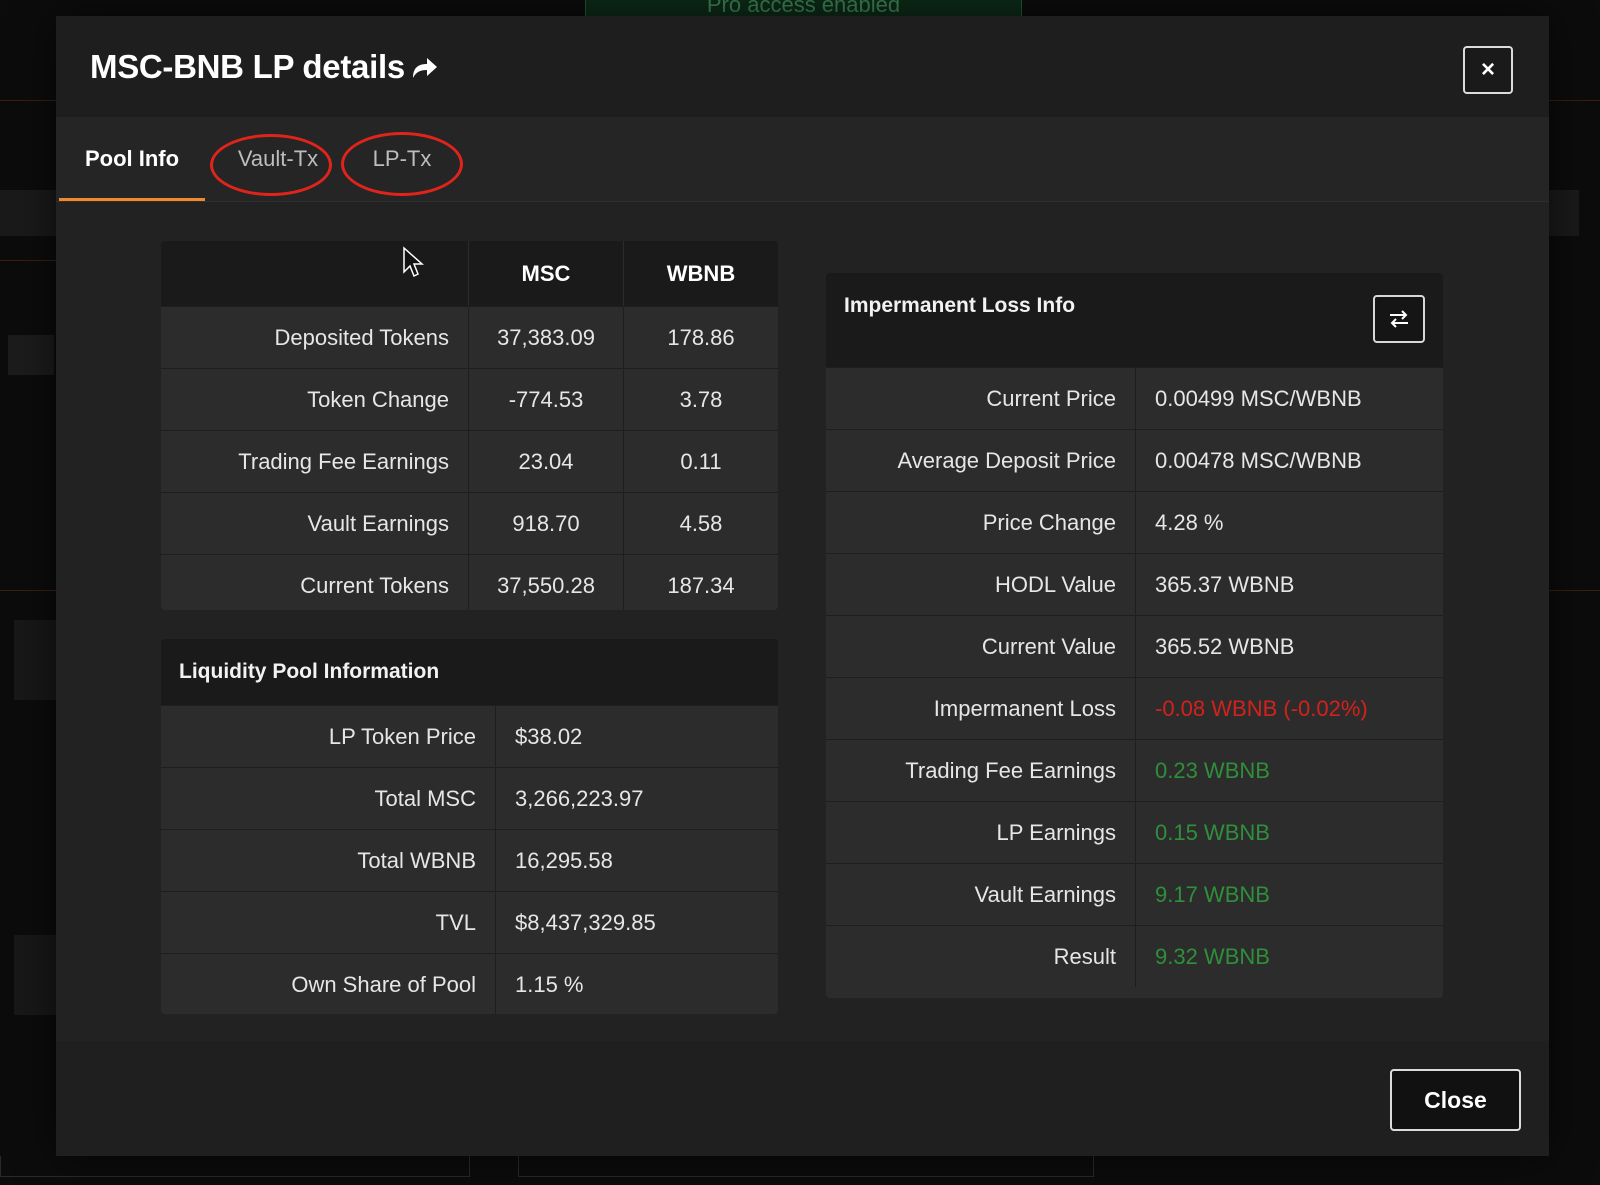 This screenshot has height=1185, width=1600. I want to click on tab-label: Vault-Tx, so click(278, 158).